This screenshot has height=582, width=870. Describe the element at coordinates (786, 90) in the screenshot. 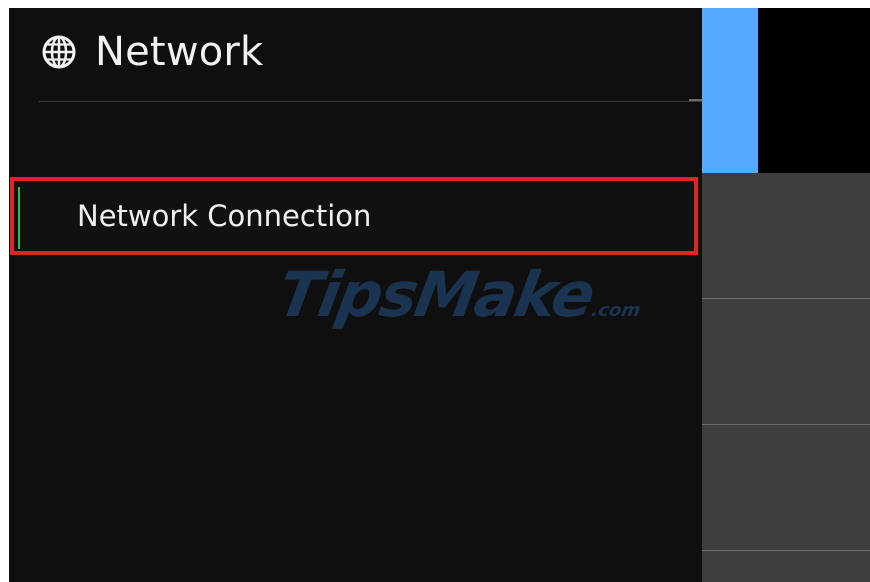

I see `side-panel-top` at that location.